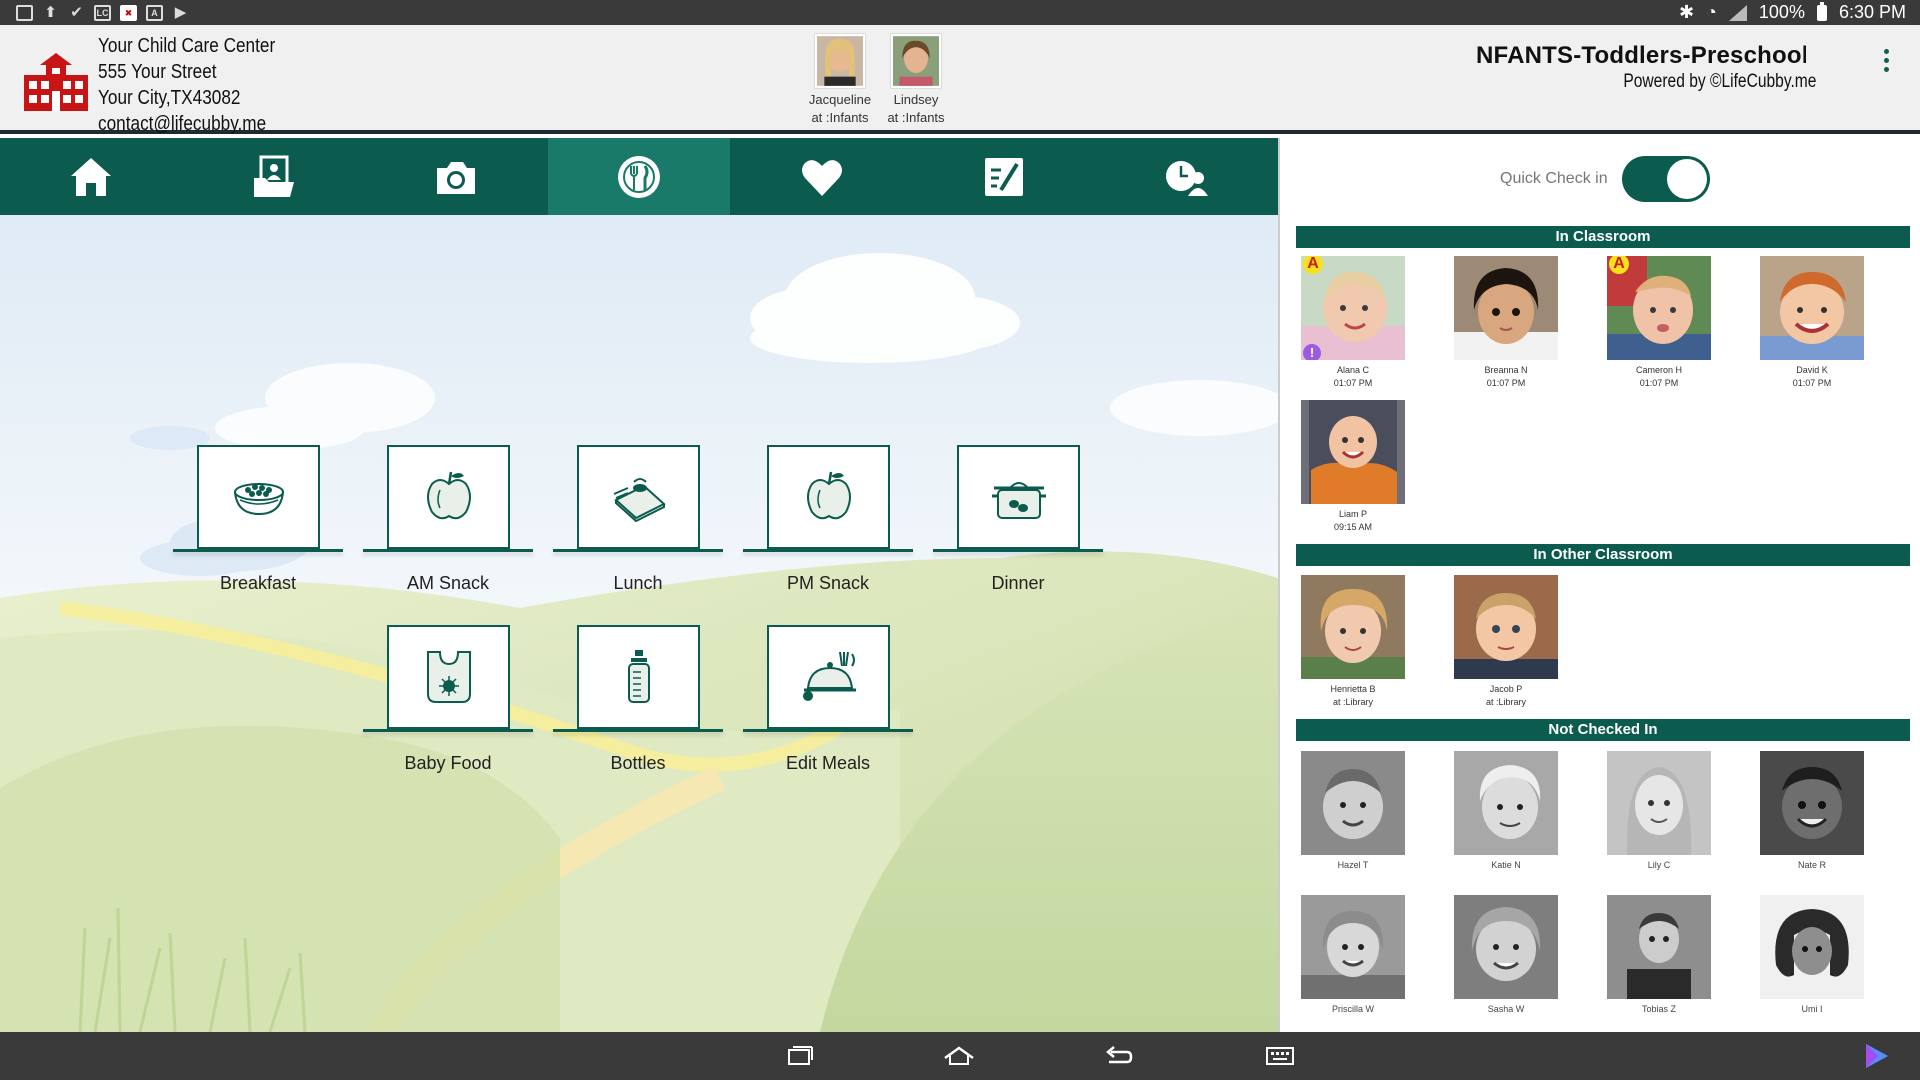 The height and width of the screenshot is (1080, 1920). What do you see at coordinates (182, 124) in the screenshot?
I see `center-email-line: contact@lifecubby.me` at bounding box center [182, 124].